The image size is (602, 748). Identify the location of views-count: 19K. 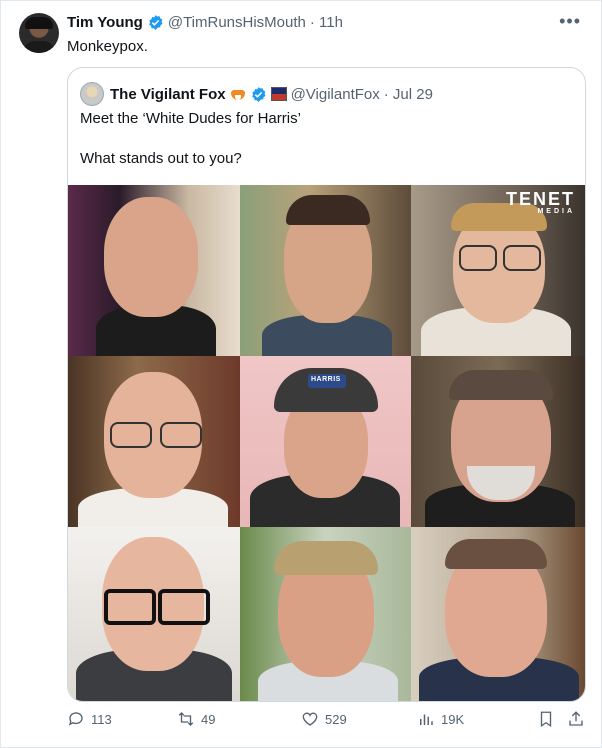
(453, 719).